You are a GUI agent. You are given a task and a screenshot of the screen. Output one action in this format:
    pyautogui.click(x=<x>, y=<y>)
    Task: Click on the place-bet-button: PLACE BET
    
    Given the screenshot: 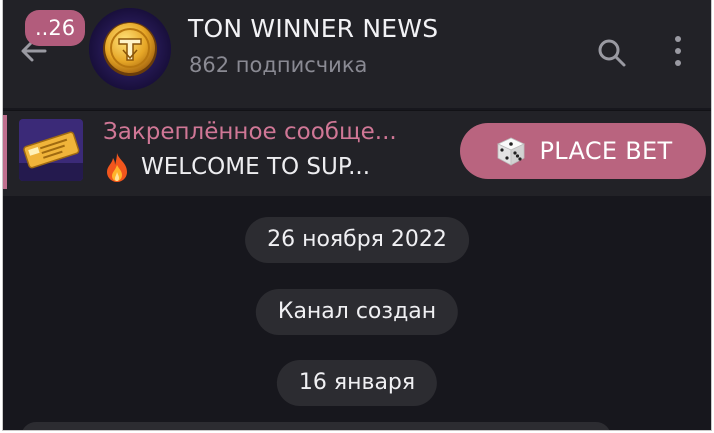 What is the action you would take?
    pyautogui.click(x=583, y=151)
    